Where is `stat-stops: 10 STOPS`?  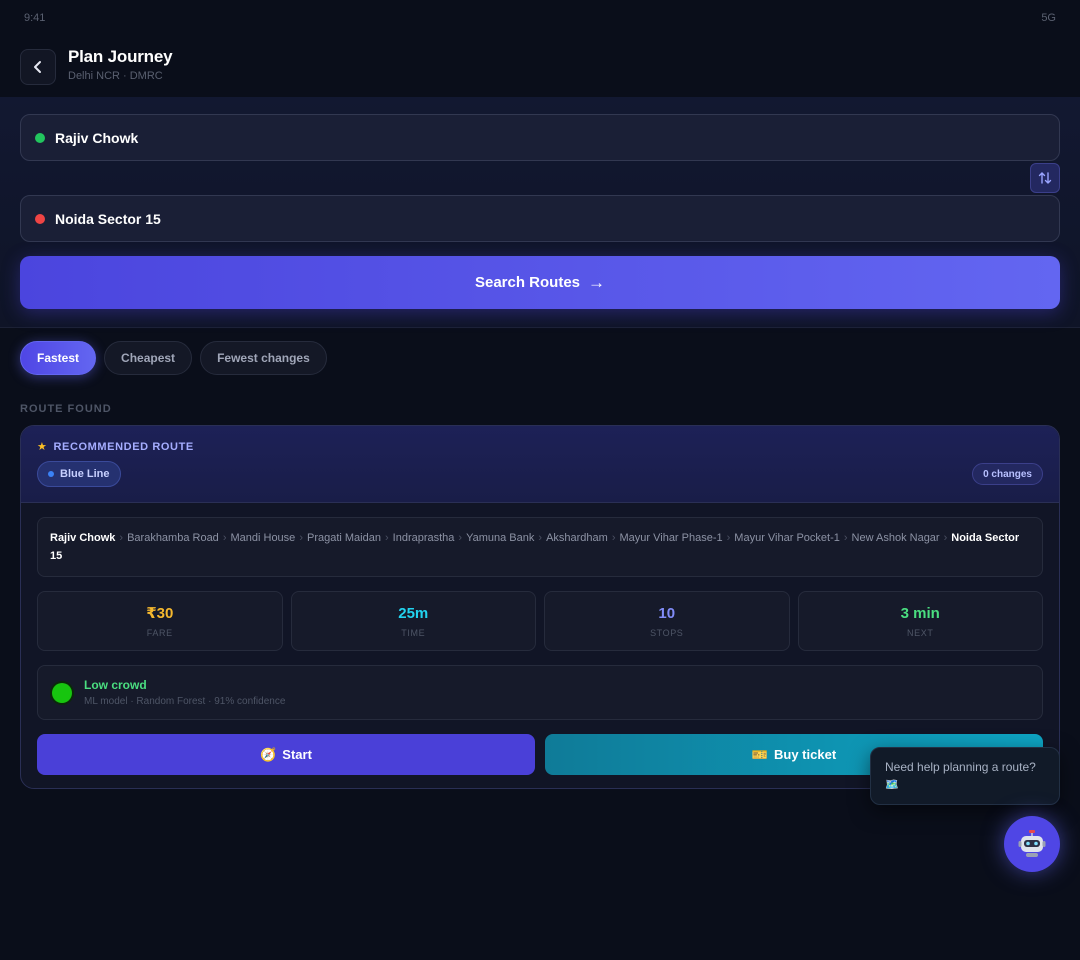
stat-stops: 10 STOPS is located at coordinates (667, 621).